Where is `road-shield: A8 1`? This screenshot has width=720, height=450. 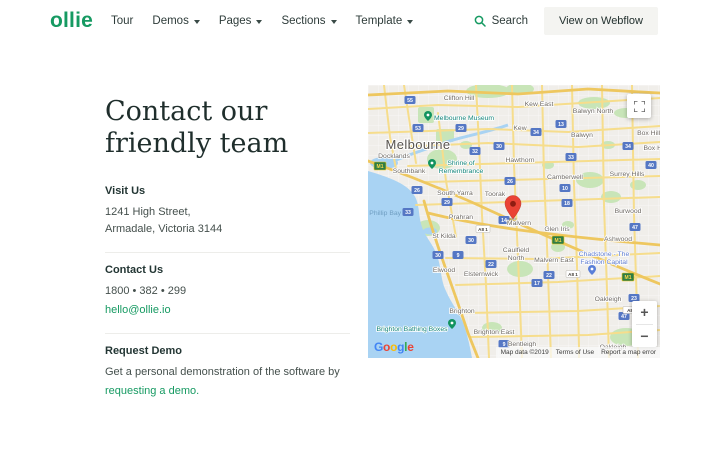
road-shield: A8 1 is located at coordinates (573, 274).